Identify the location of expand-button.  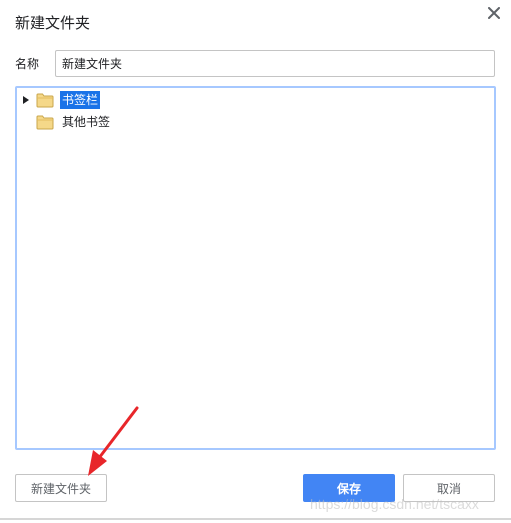
(26, 100).